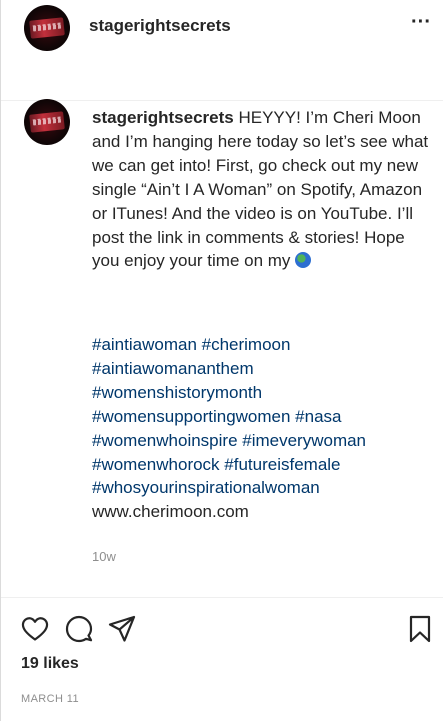 This screenshot has height=721, width=443. Describe the element at coordinates (163, 117) in the screenshot. I see `caption-username: stagerightsecrets` at that location.